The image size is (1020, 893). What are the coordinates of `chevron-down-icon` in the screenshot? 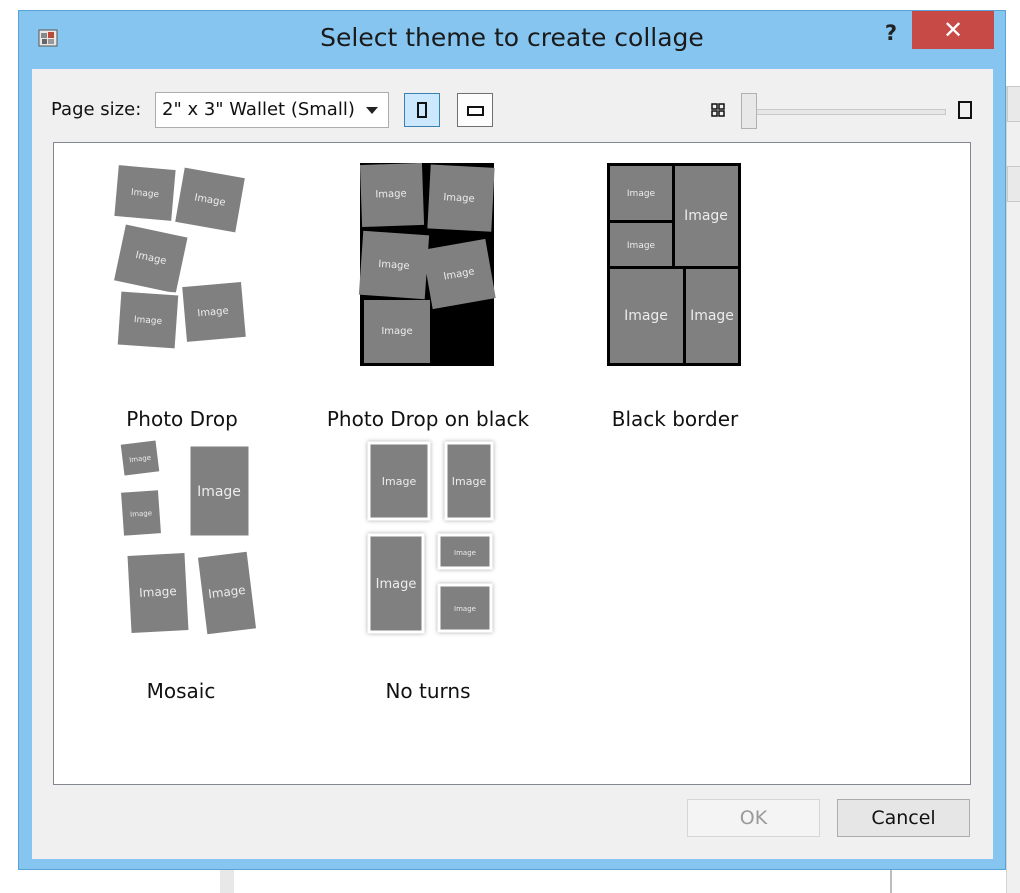 It's located at (372, 110).